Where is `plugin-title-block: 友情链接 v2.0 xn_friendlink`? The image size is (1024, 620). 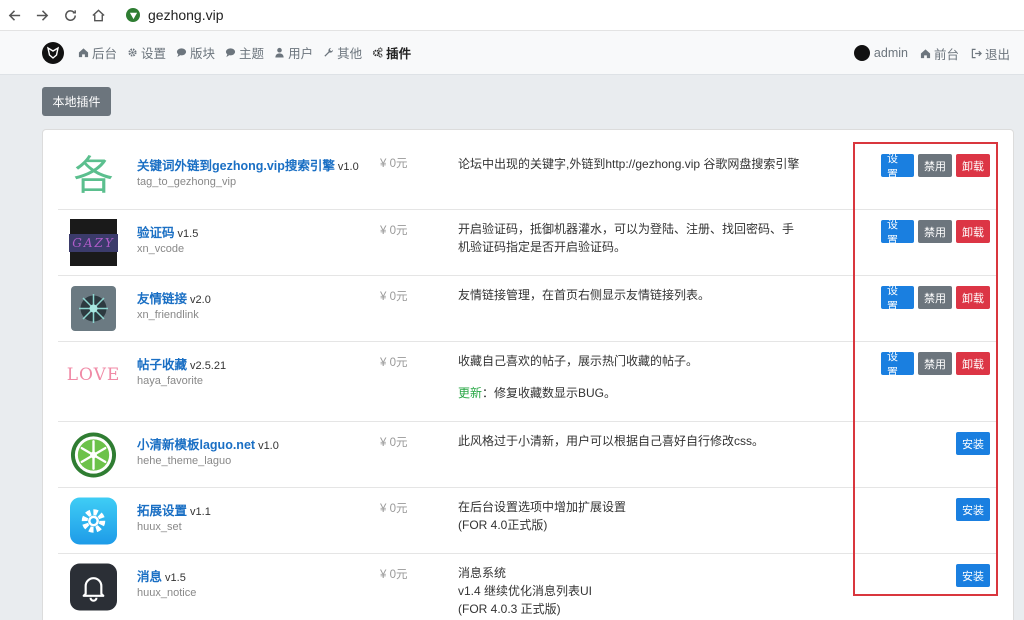
plugin-title-block: 友情链接 v2.0 xn_friendlink is located at coordinates (174, 304).